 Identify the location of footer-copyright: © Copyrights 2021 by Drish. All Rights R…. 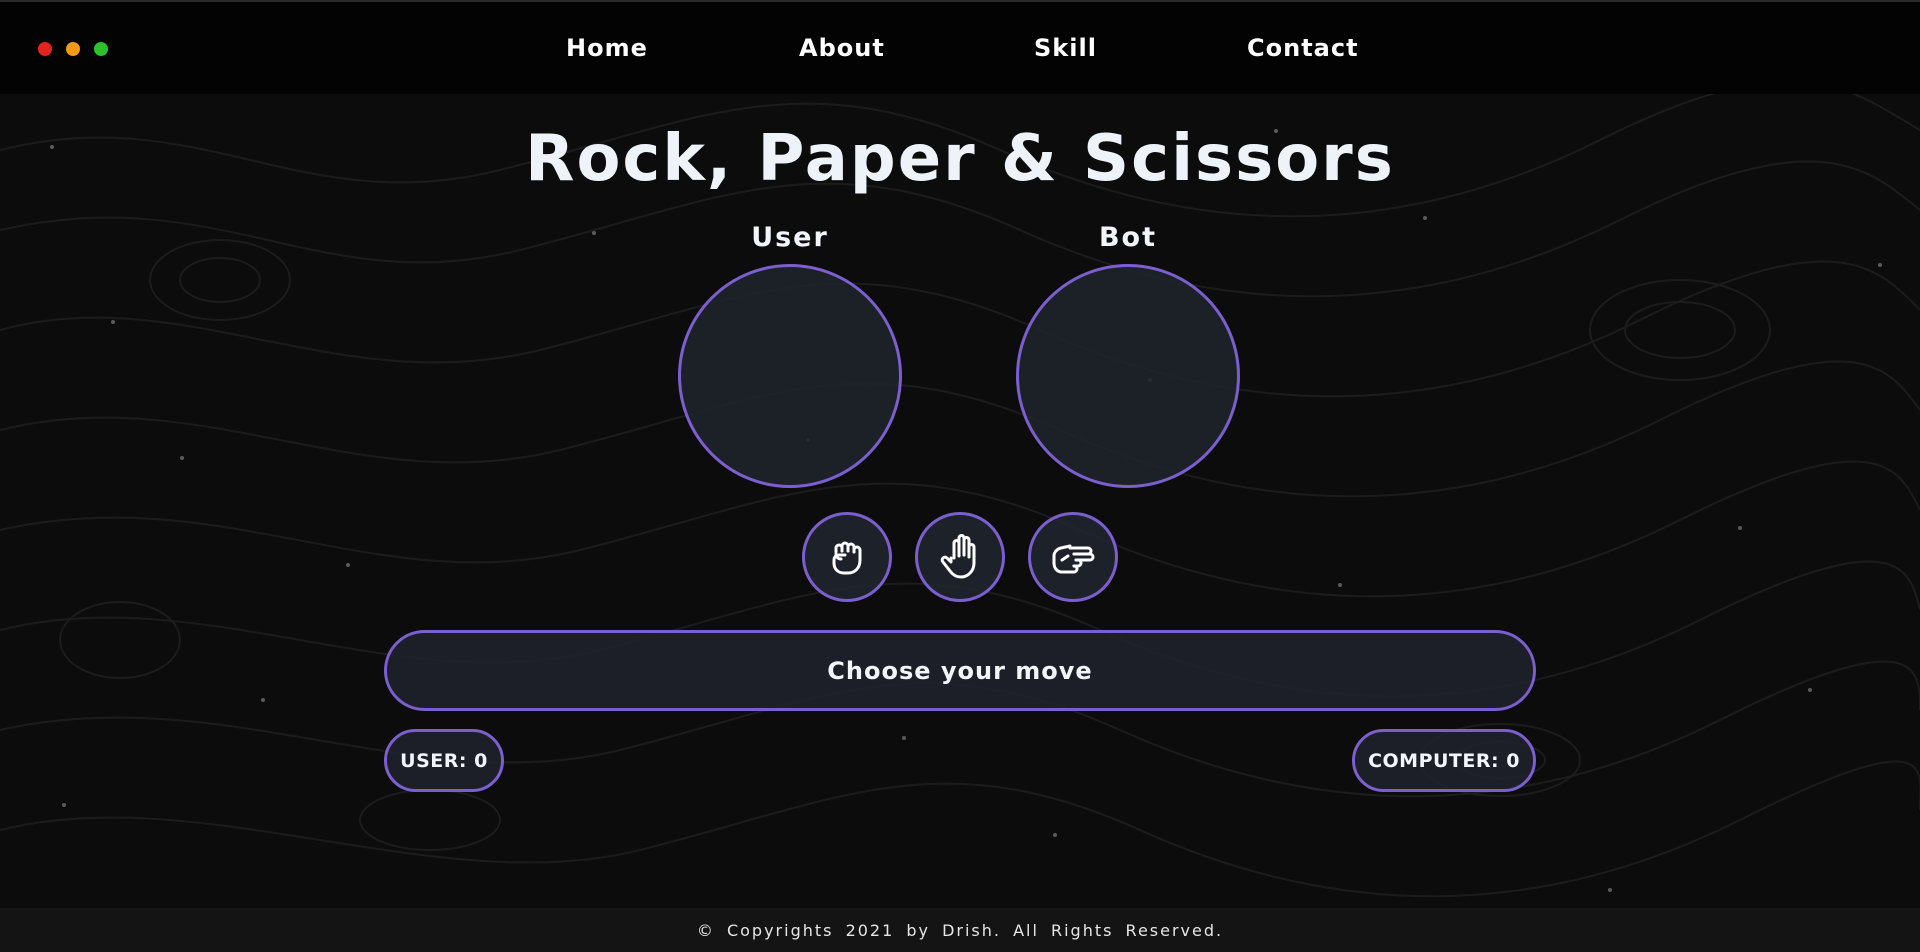
(960, 930).